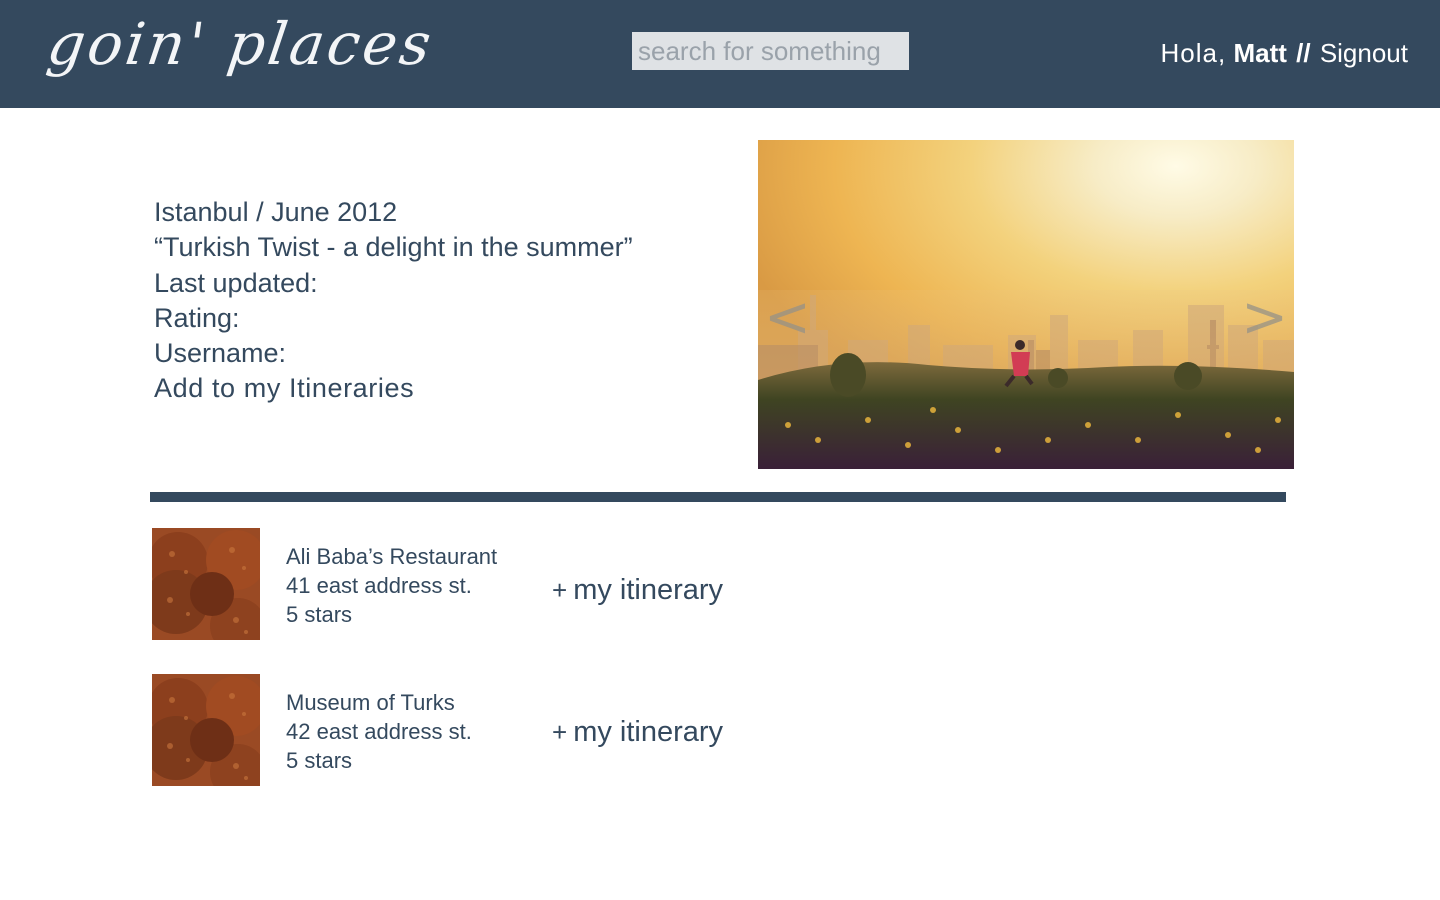  What do you see at coordinates (1260, 53) in the screenshot?
I see `username-text: Matt` at bounding box center [1260, 53].